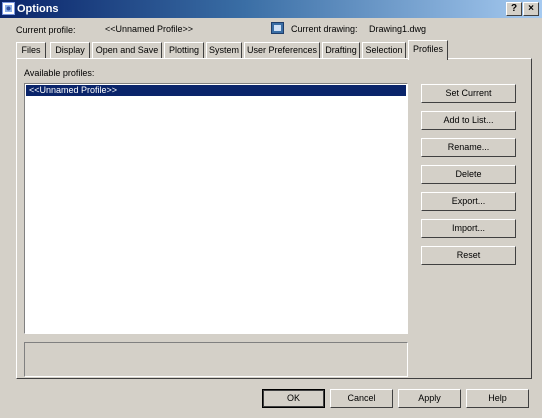 The width and height of the screenshot is (542, 418). Describe the element at coordinates (282, 50) in the screenshot. I see `tab-user-preferences: User Preferences` at that location.